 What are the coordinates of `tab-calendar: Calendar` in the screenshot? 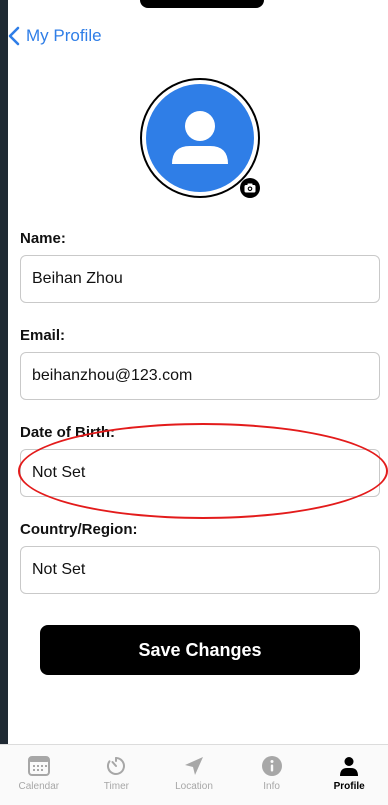 It's located at (39, 775).